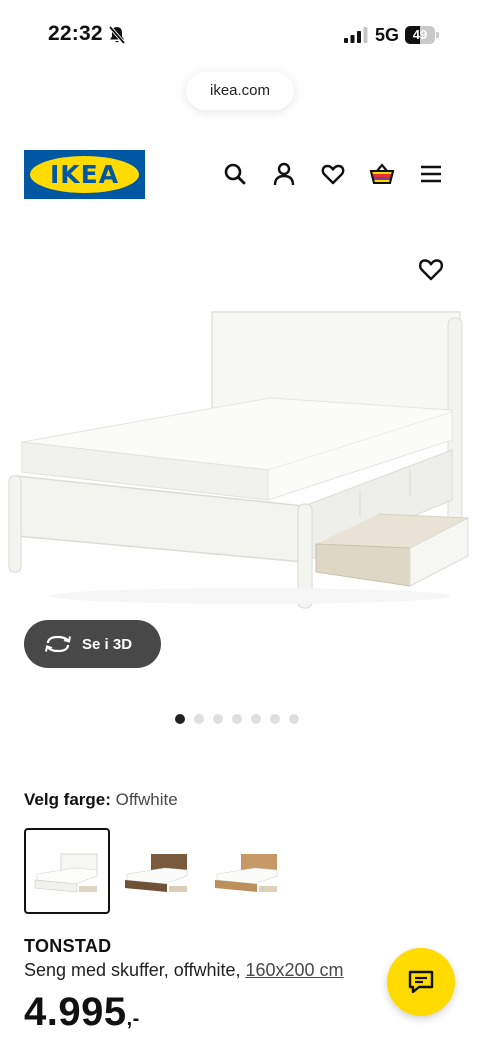 This screenshot has height=1041, width=480. I want to click on chat-button, so click(421, 982).